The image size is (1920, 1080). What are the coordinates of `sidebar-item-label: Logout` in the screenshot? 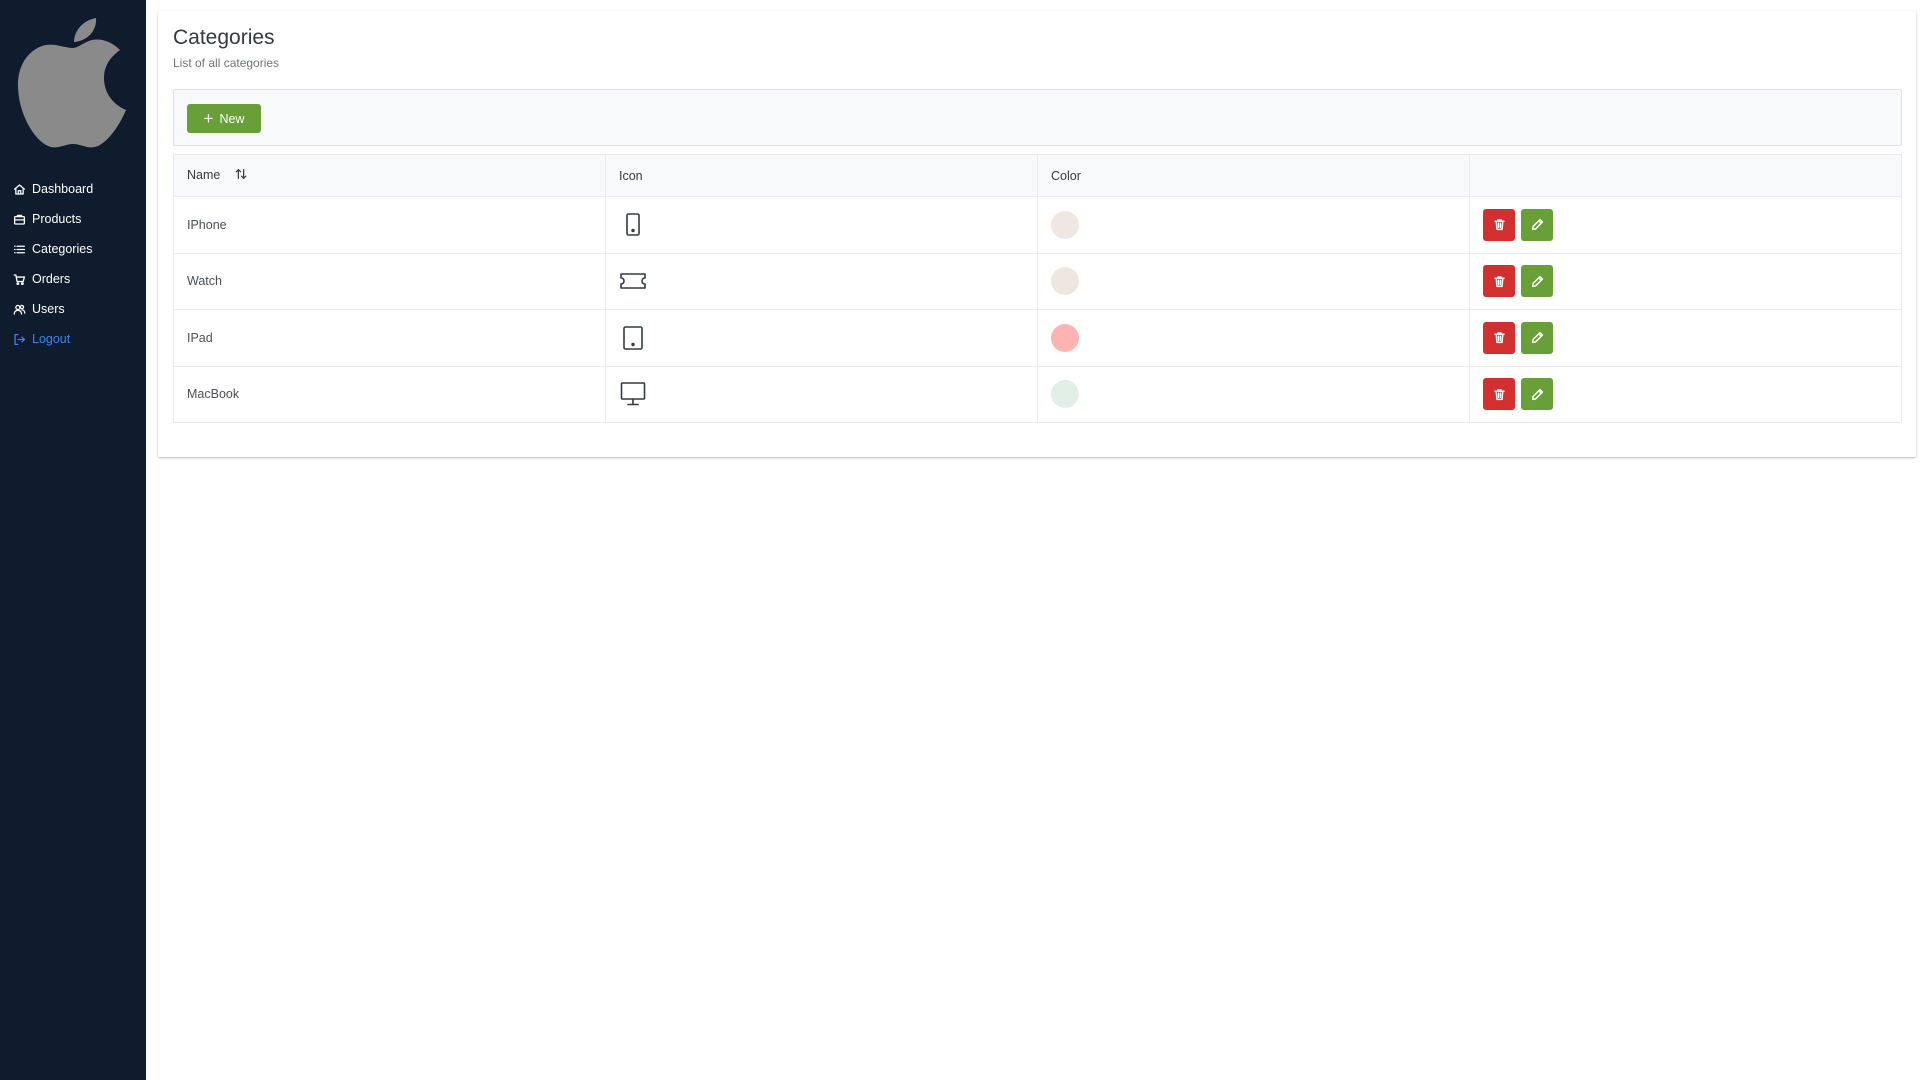 It's located at (51, 339).